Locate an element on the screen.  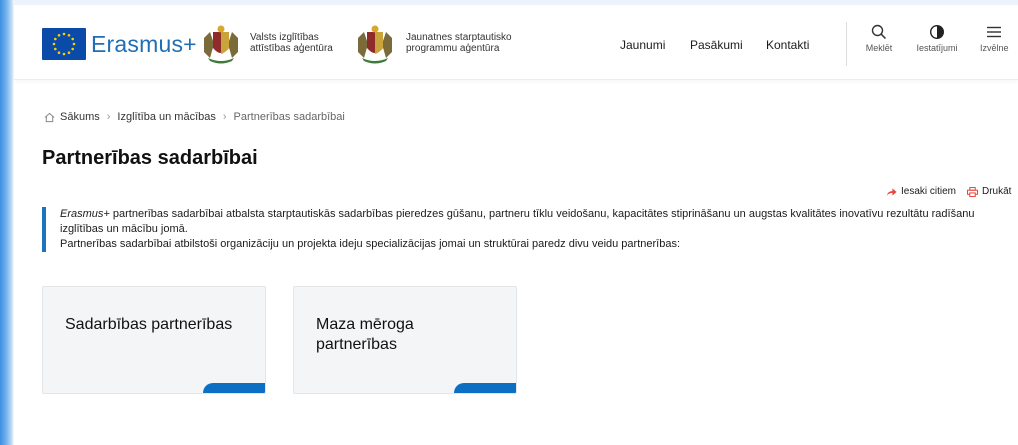
share-button: Iesaki citiem is located at coordinates (921, 191).